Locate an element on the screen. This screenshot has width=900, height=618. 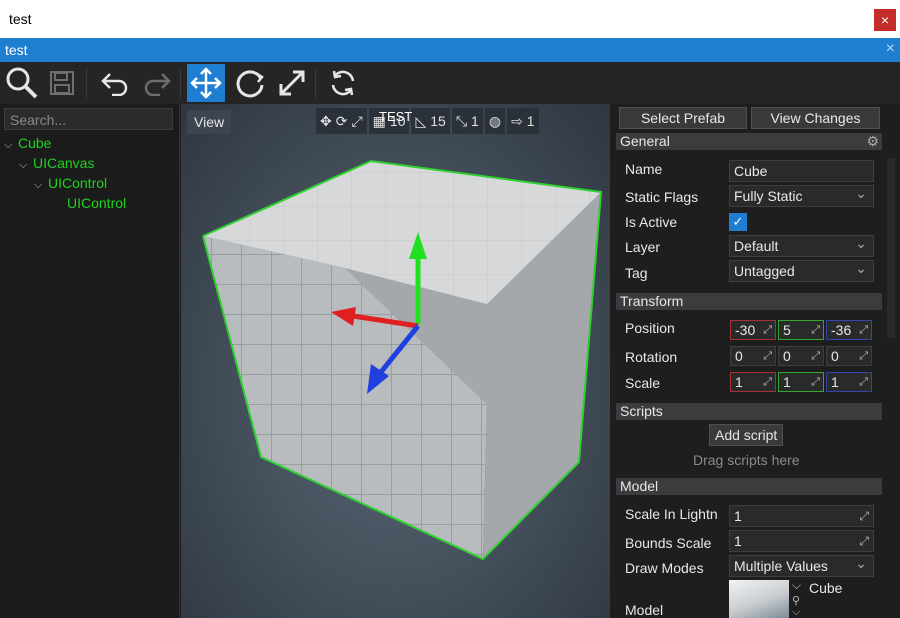
is-active-checkbox: ✓ is located at coordinates (738, 222).